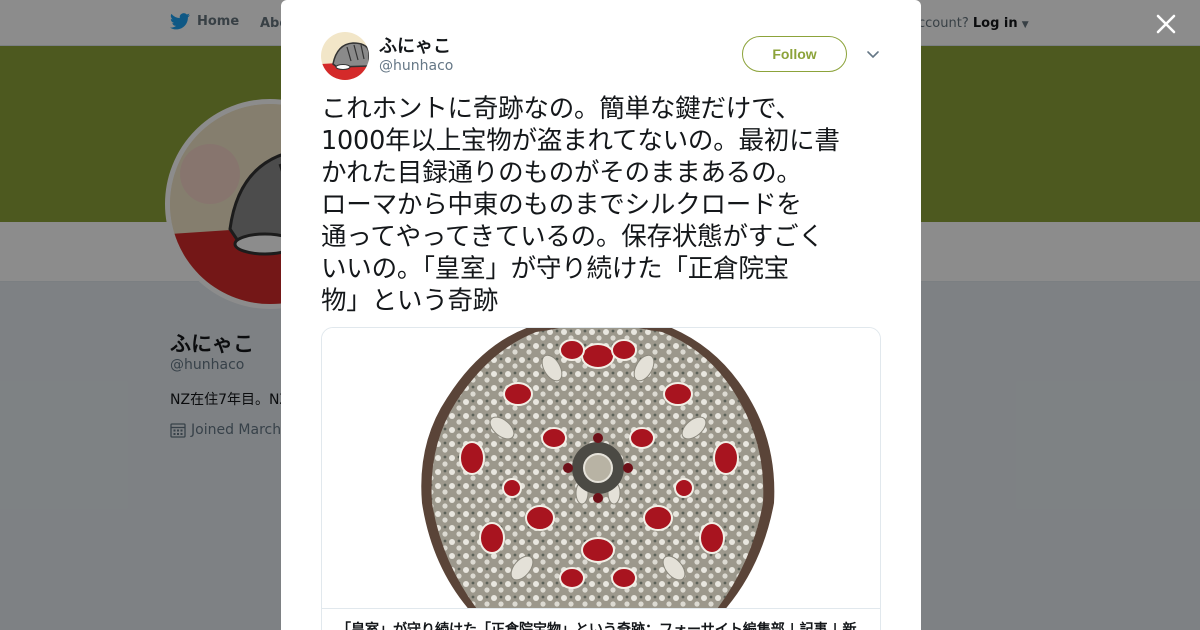 This screenshot has height=630, width=1200. Describe the element at coordinates (415, 45) in the screenshot. I see `author-name: ふにゃこ` at that location.